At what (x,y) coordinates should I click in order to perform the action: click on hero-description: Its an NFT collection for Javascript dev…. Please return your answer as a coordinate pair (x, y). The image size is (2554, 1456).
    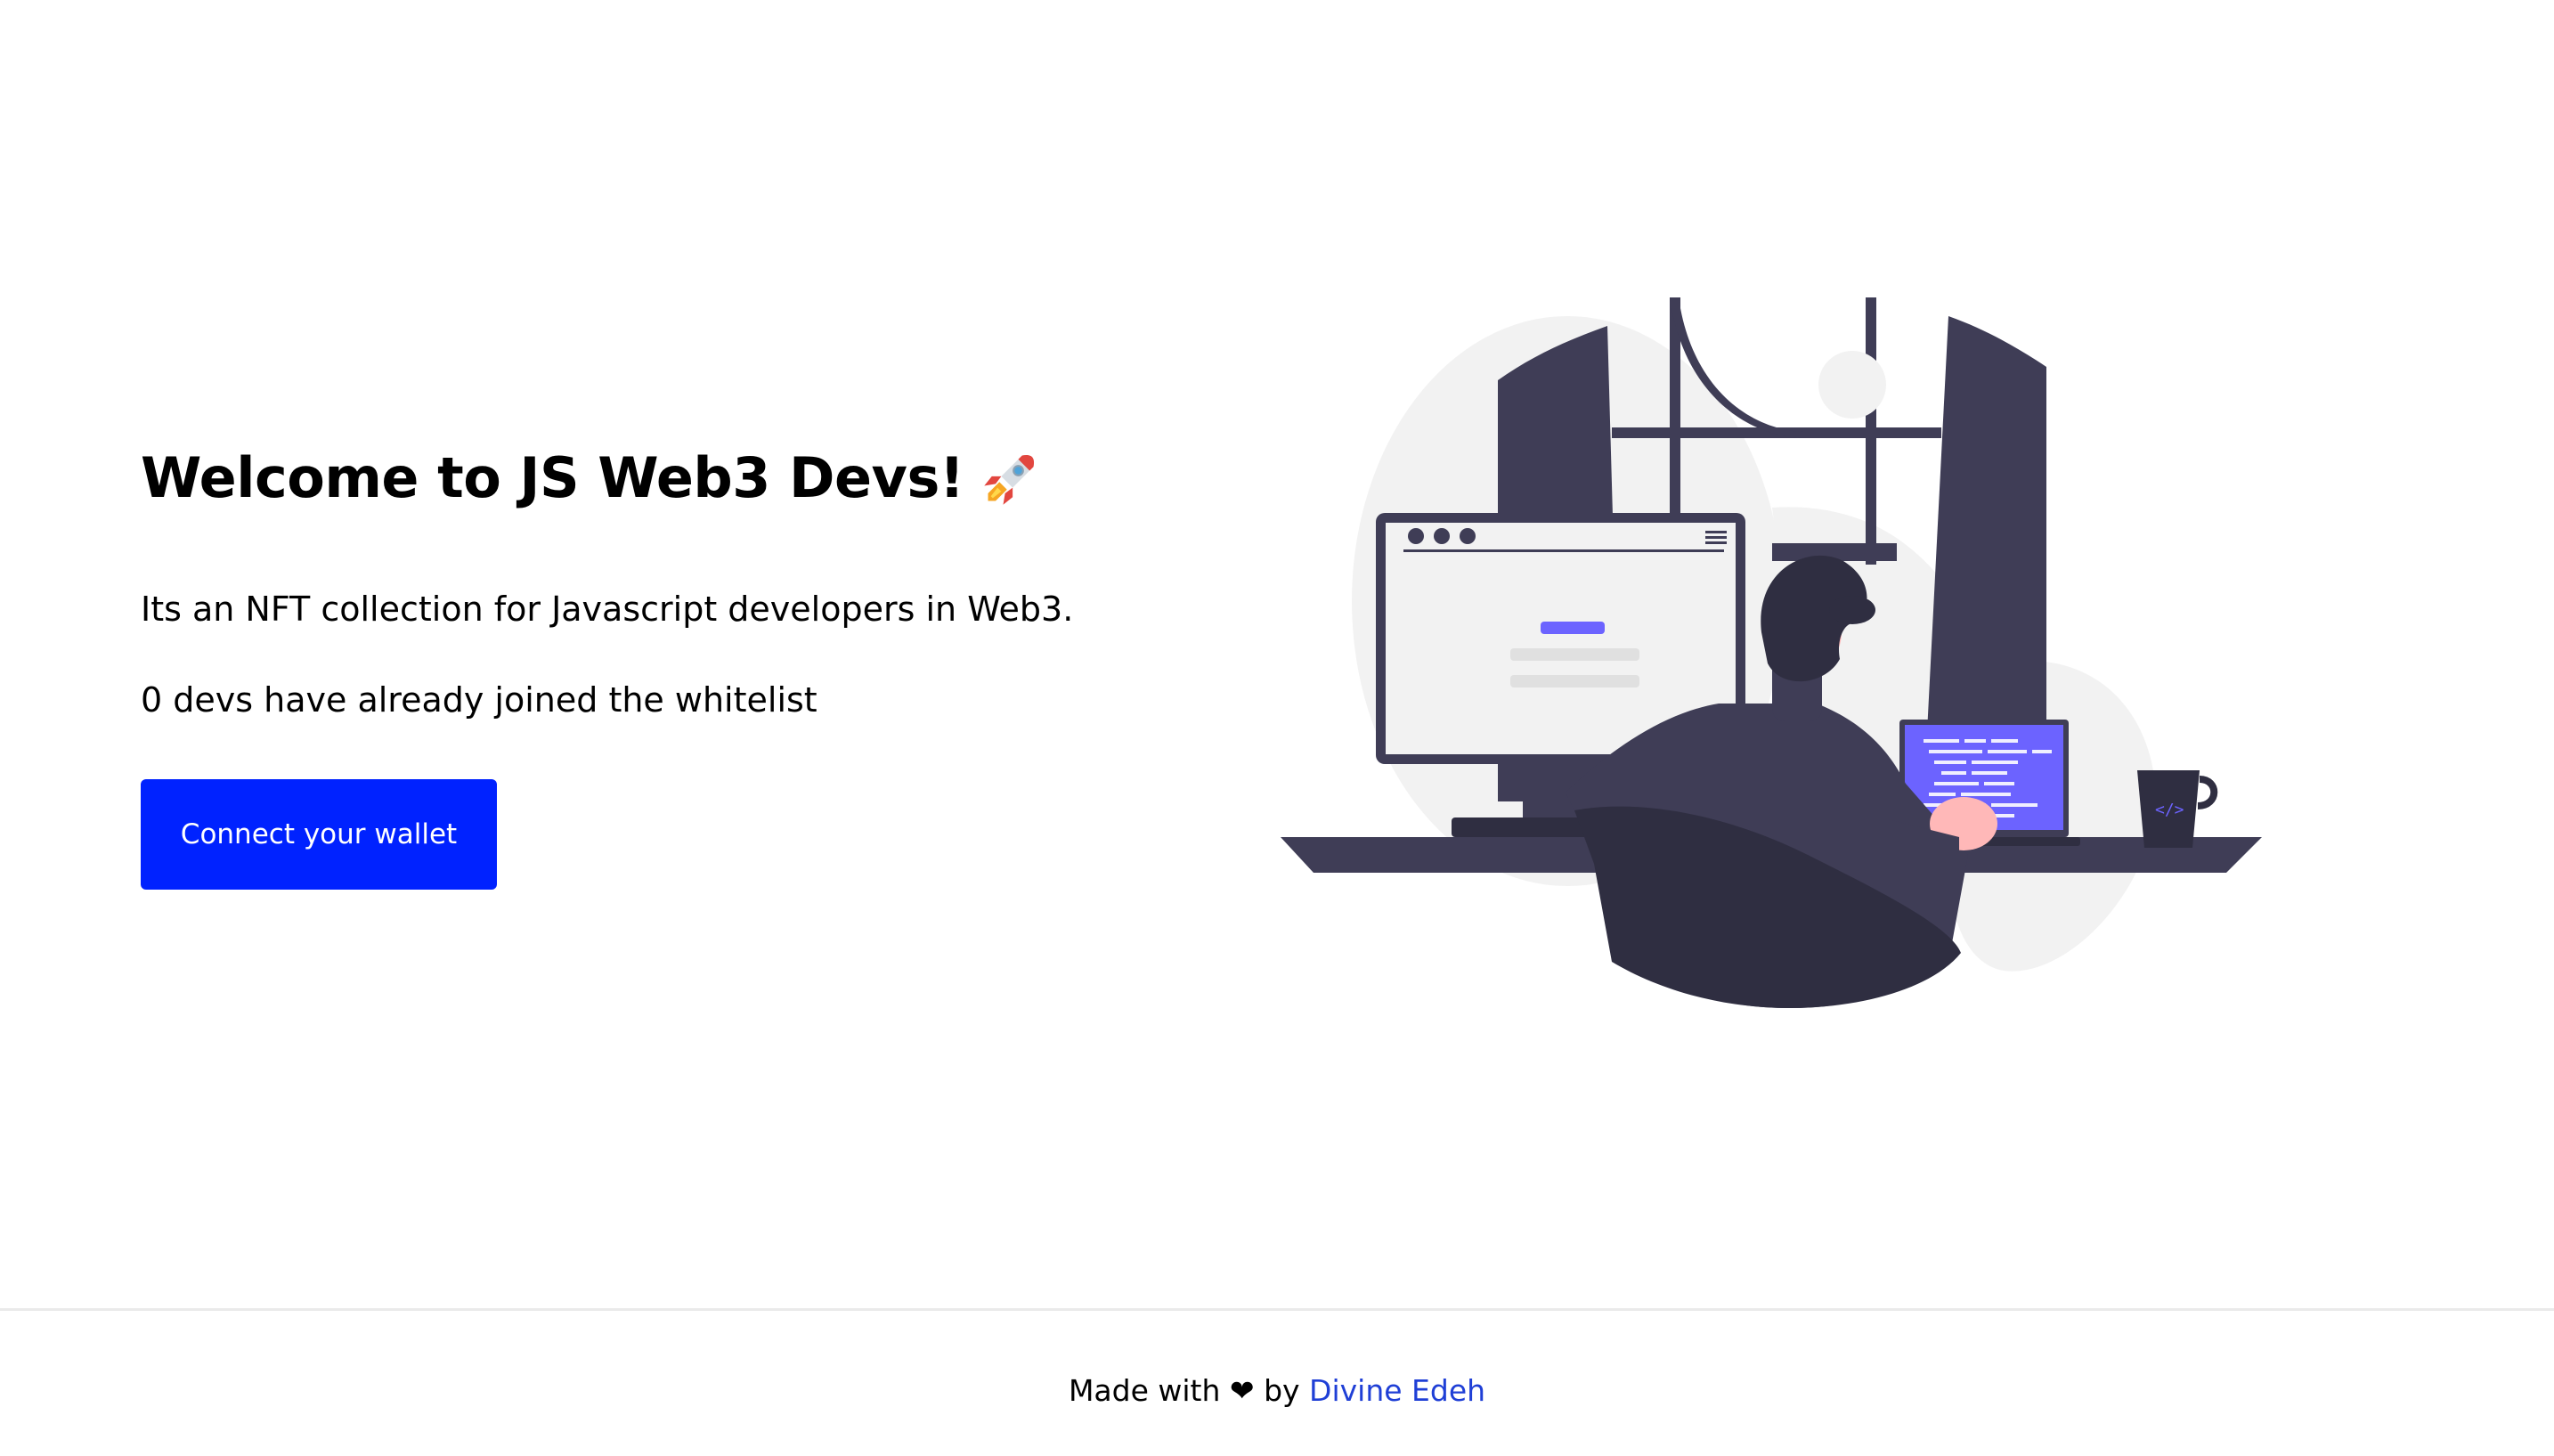
    Looking at the image, I should click on (607, 609).